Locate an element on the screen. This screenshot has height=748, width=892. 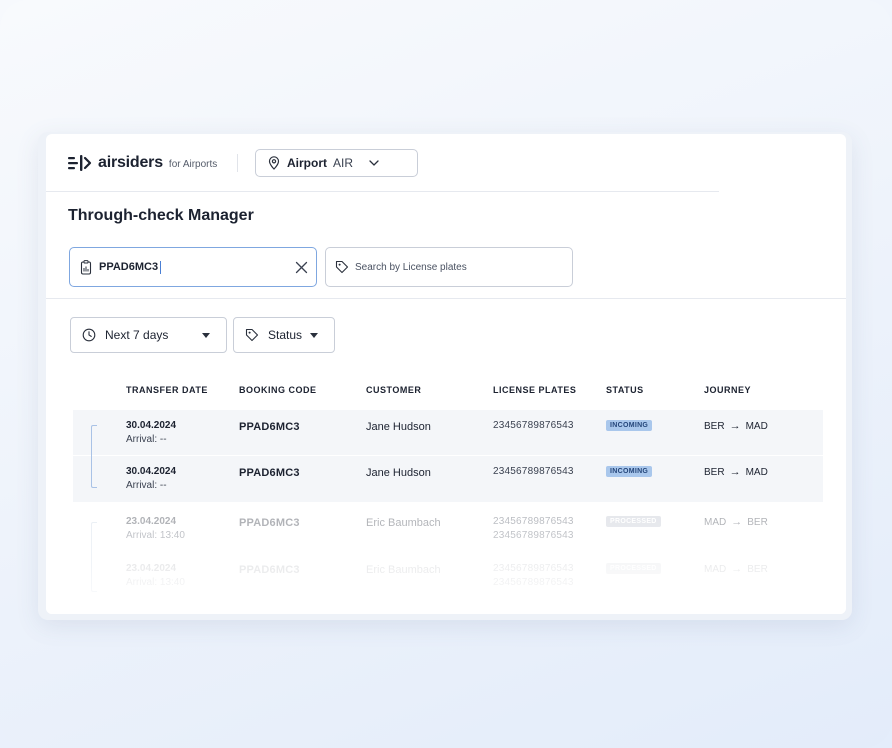
license-plate-search is located at coordinates (449, 267).